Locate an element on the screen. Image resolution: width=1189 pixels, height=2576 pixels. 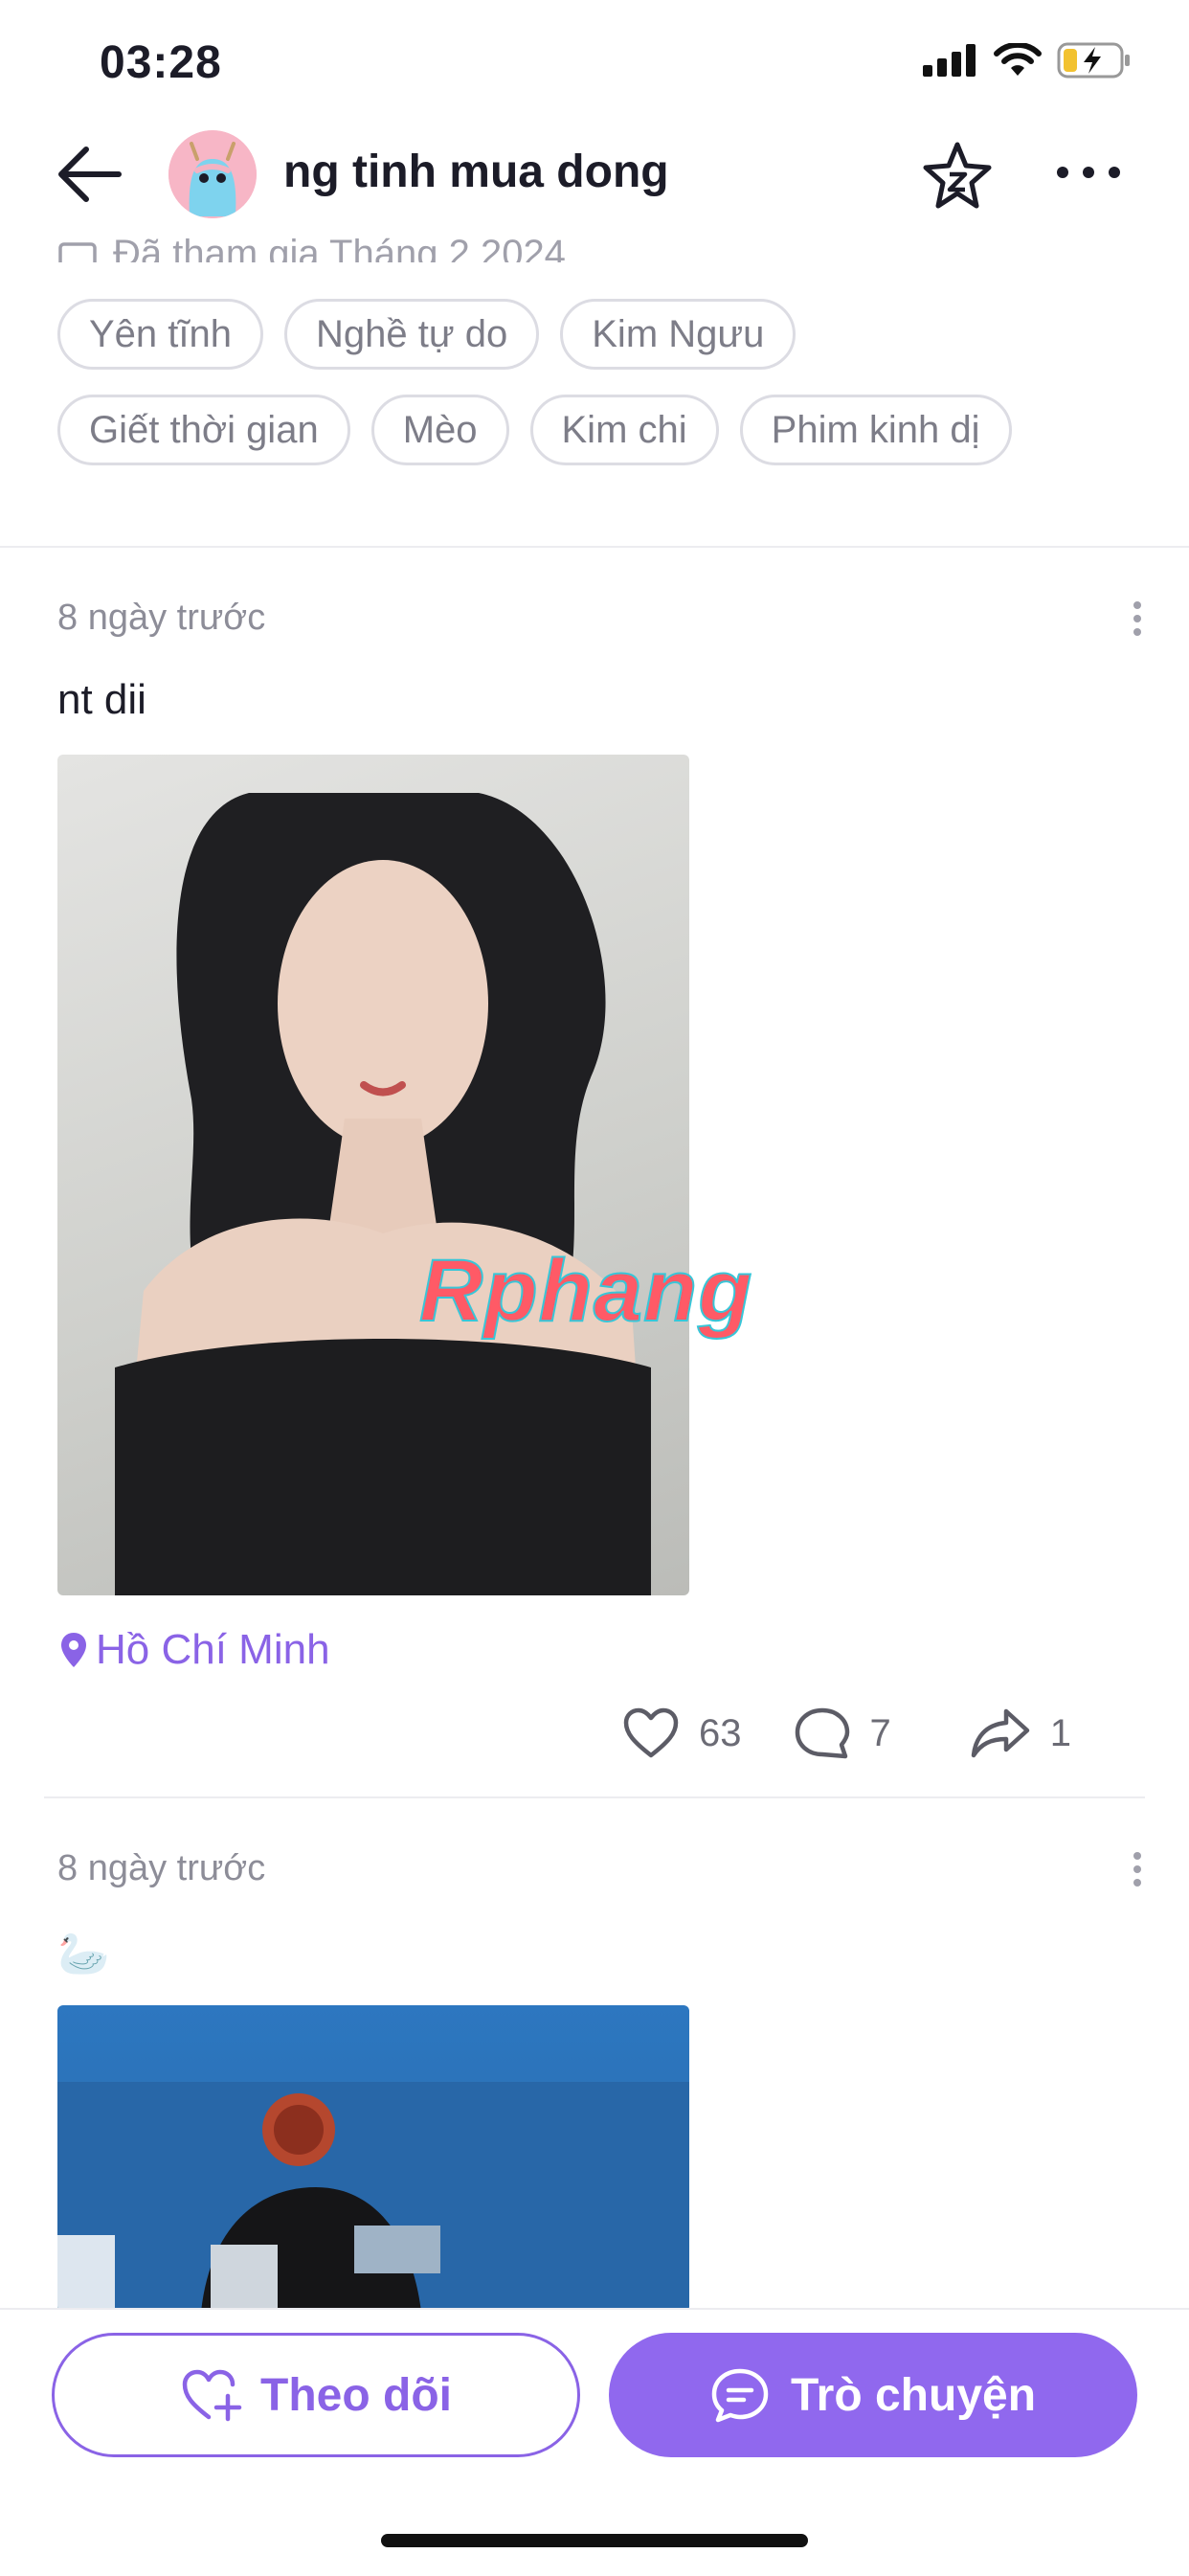
share-arrow-icon is located at coordinates (1000, 1733).